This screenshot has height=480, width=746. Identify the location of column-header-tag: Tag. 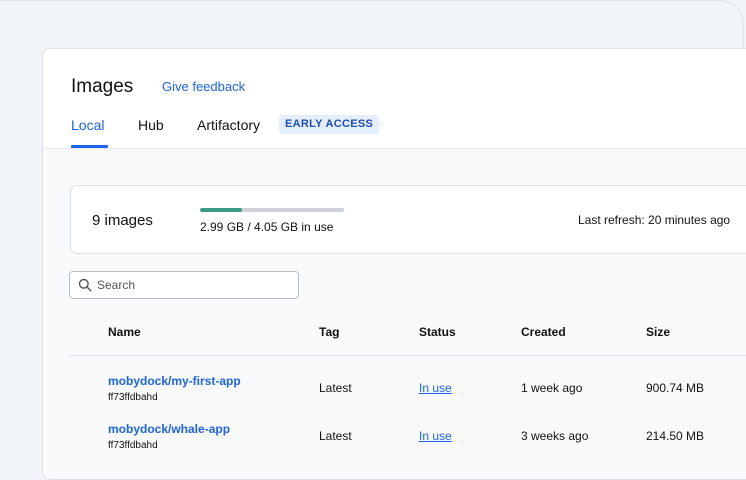
(329, 332).